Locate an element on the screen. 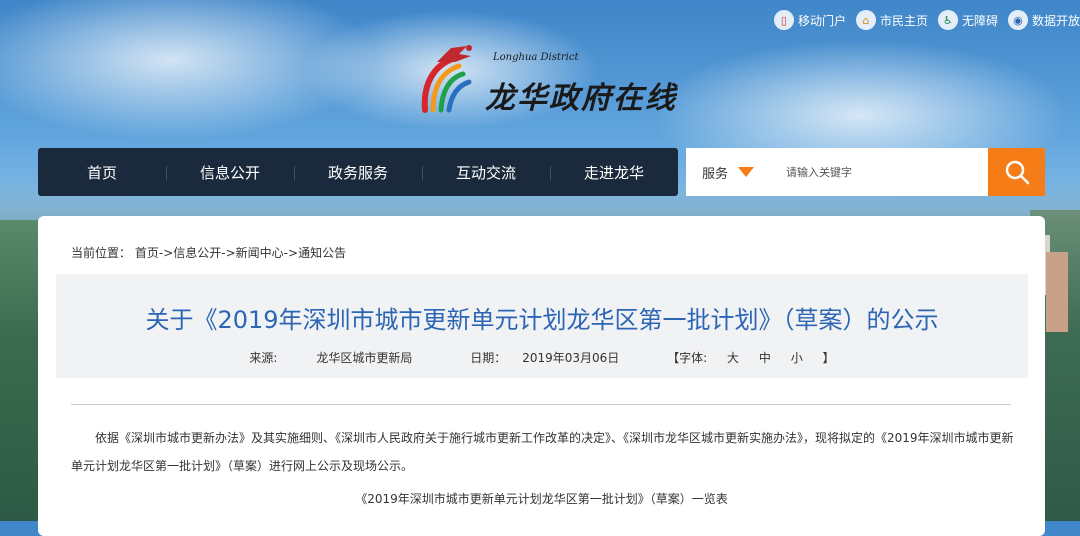 This screenshot has width=1080, height=536. nav-item-interaction: 互动交流 is located at coordinates (486, 172).